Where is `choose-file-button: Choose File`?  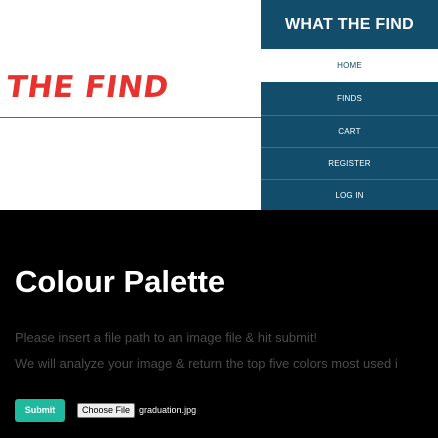 choose-file-button: Choose File is located at coordinates (106, 410).